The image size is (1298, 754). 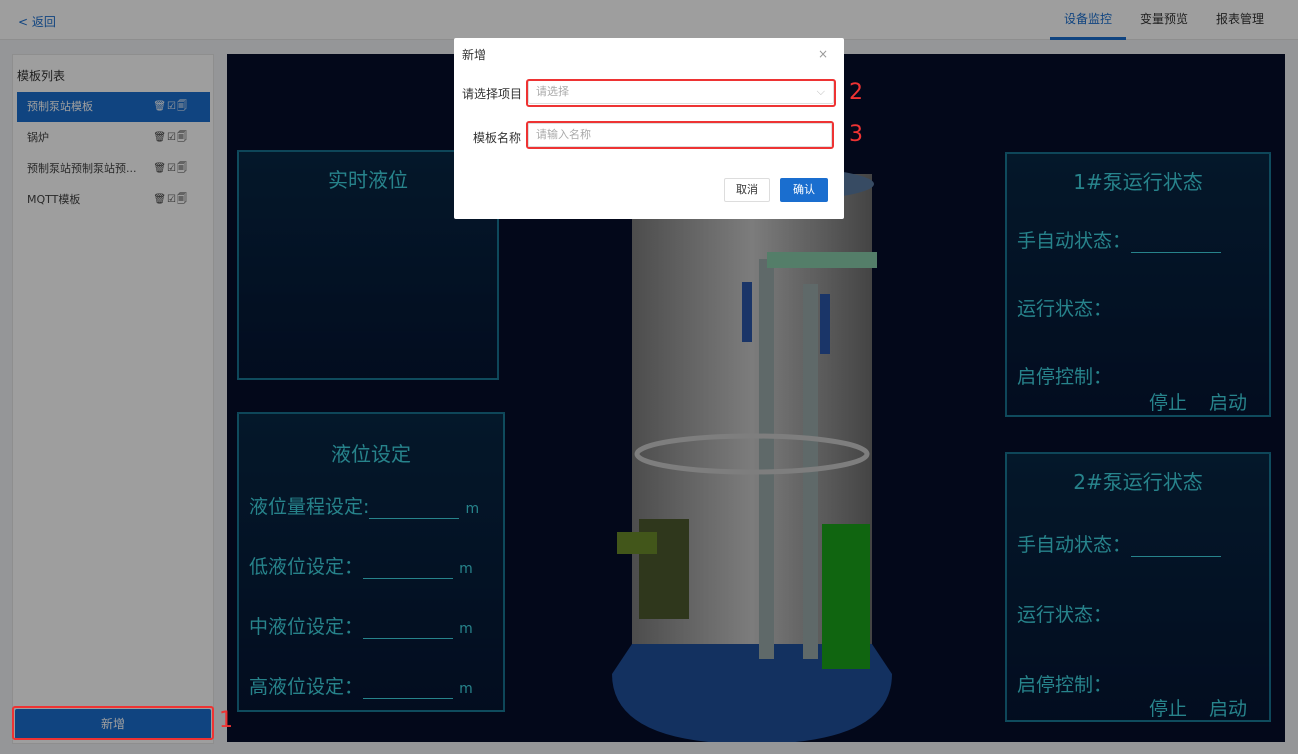 What do you see at coordinates (226, 720) in the screenshot?
I see `annotation-label: 1` at bounding box center [226, 720].